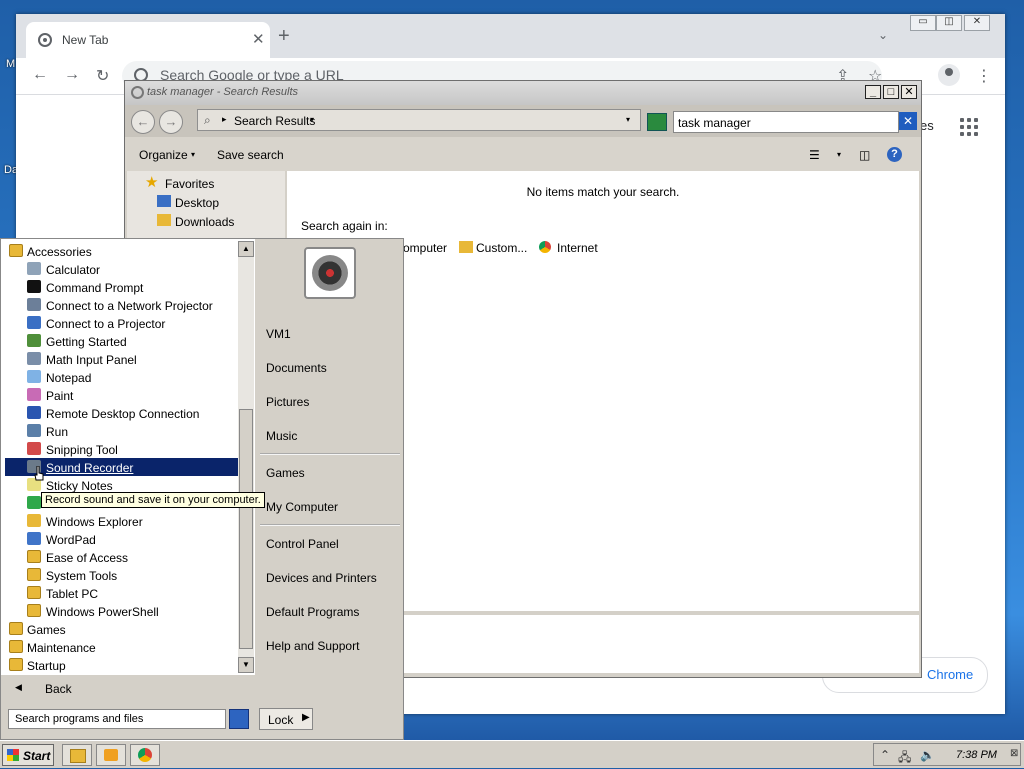 The height and width of the screenshot is (769, 1024). What do you see at coordinates (121, 647) in the screenshot?
I see `program-item: Maintenance` at bounding box center [121, 647].